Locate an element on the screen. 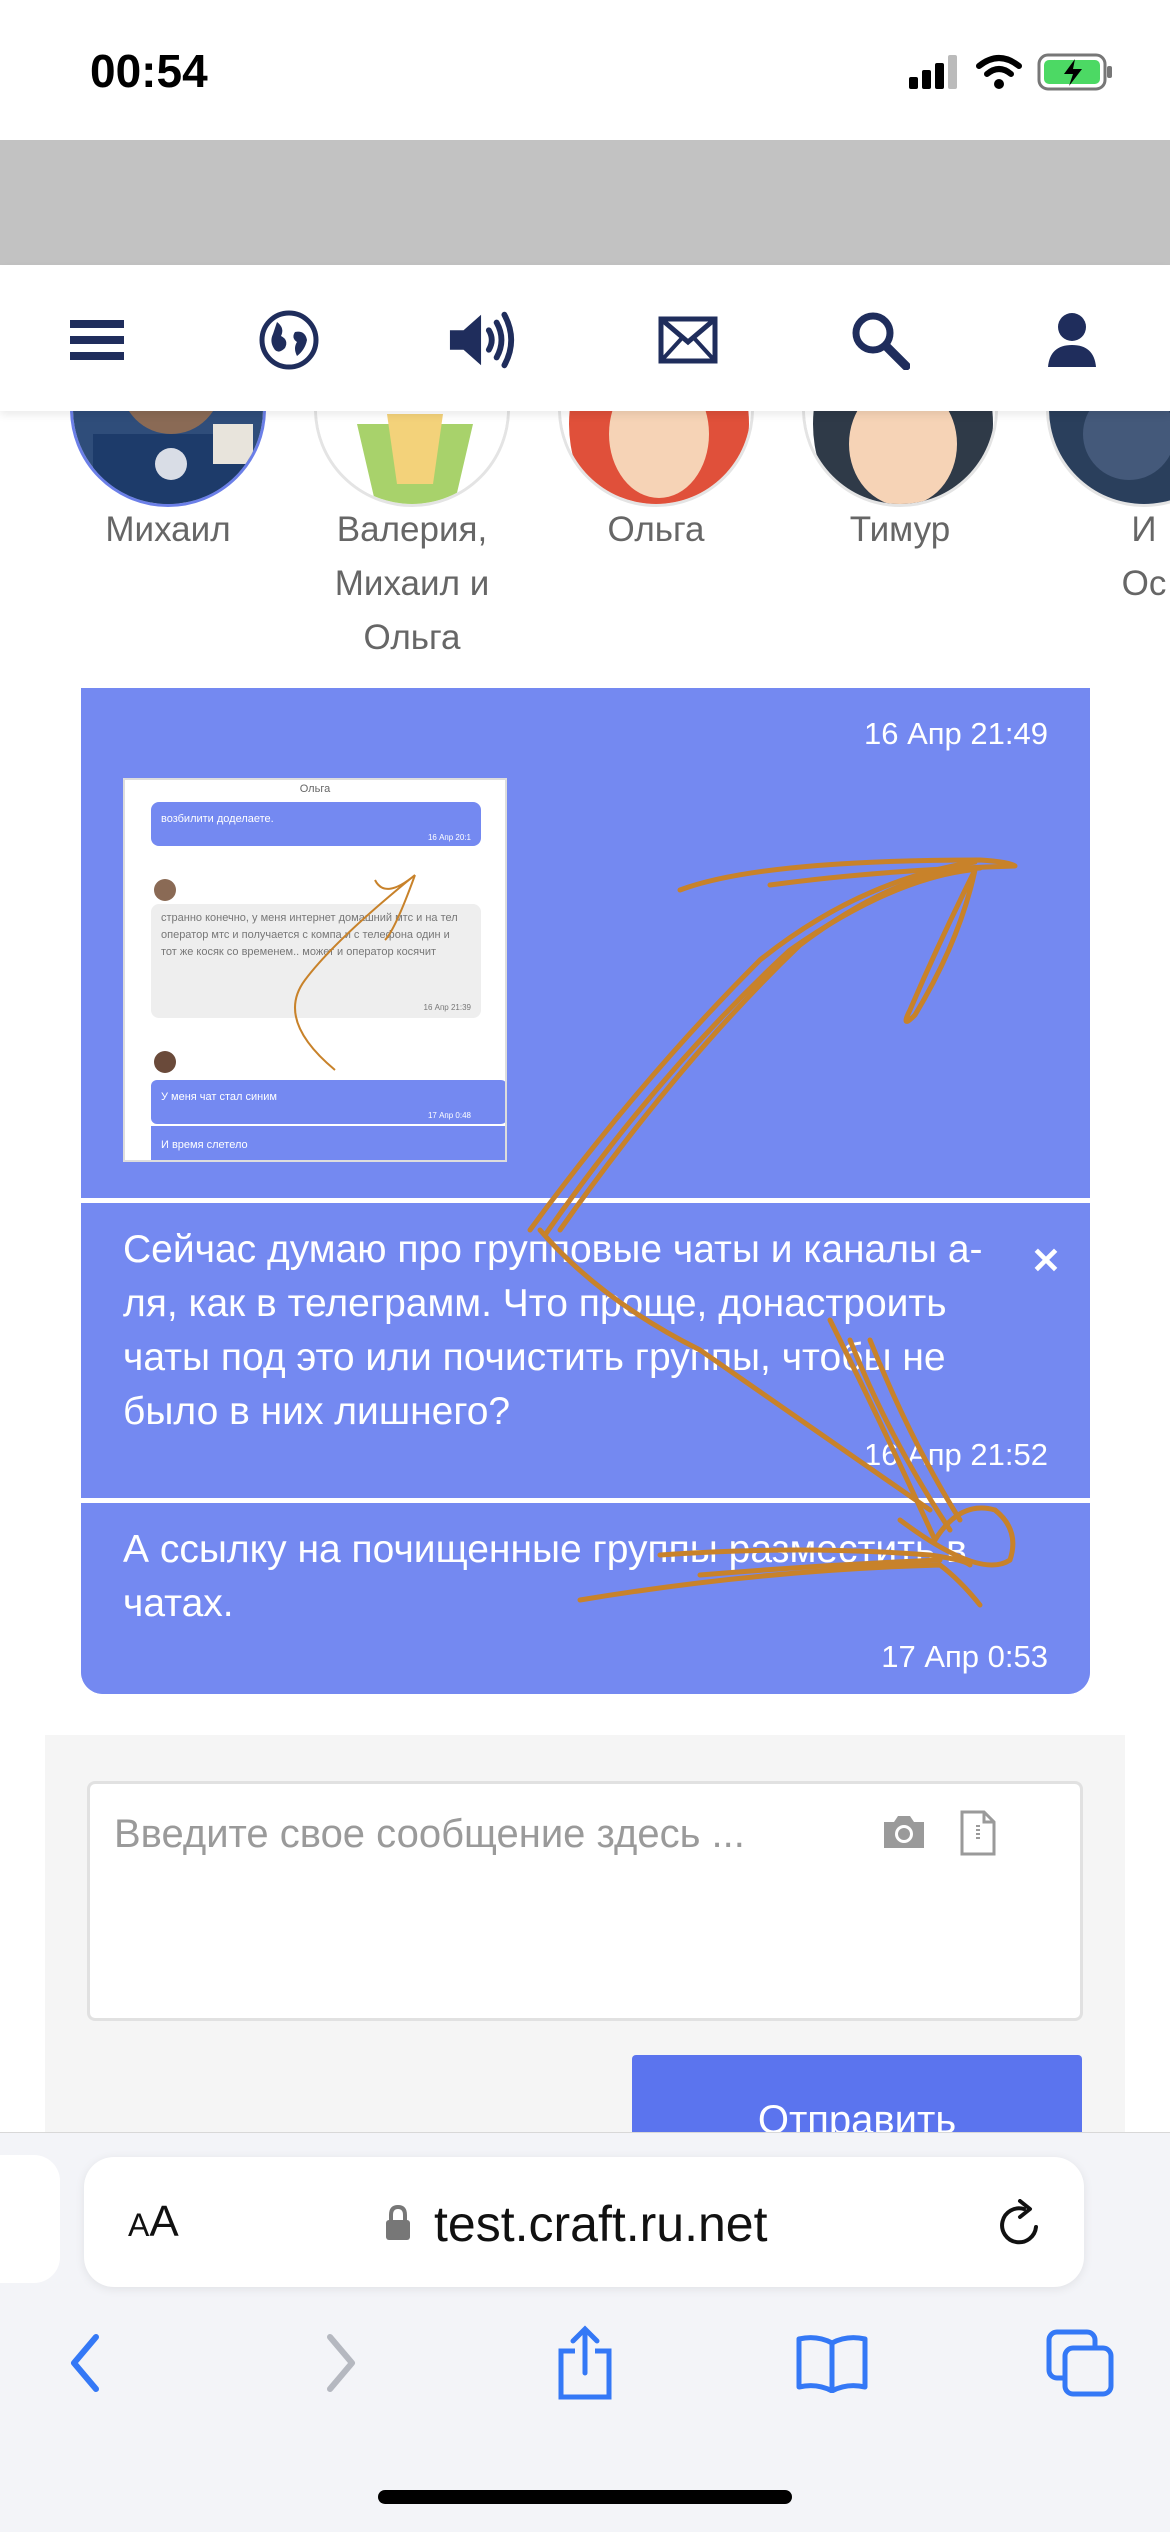 The image size is (1170, 2532). tabs-button is located at coordinates (1080, 2363).